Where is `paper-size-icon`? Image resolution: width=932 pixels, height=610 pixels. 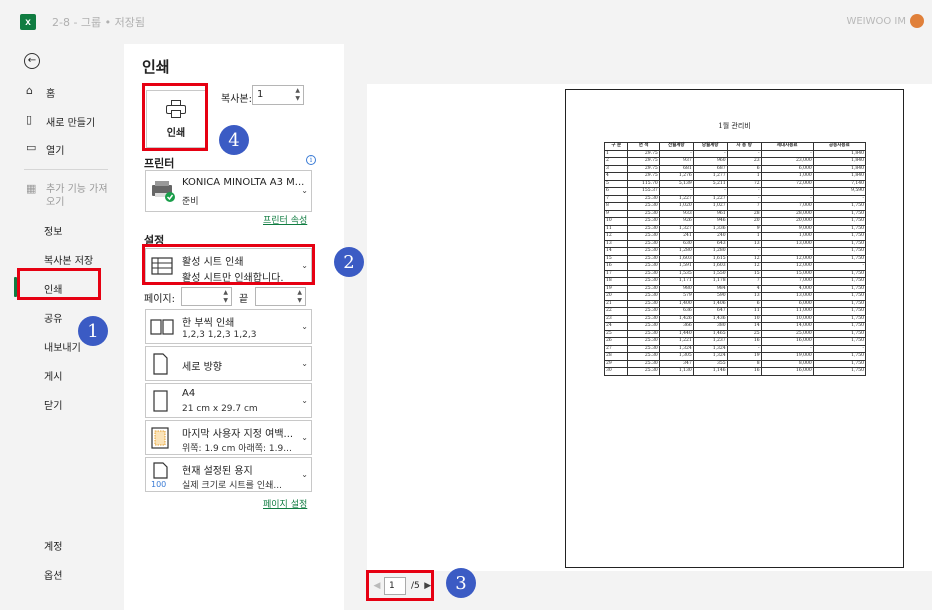 paper-size-icon is located at coordinates (160, 400).